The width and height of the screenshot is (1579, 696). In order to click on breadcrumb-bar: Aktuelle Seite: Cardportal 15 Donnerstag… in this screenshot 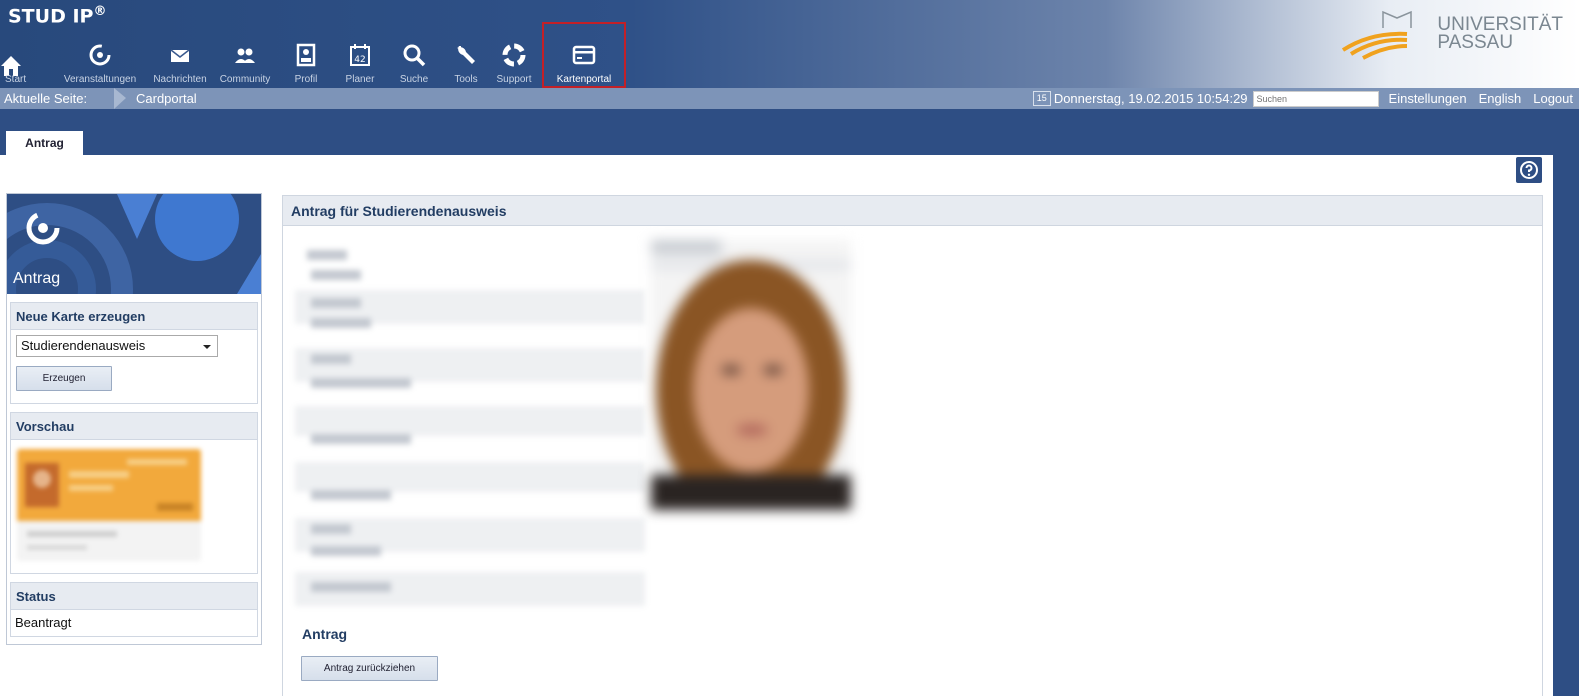, I will do `click(789, 98)`.